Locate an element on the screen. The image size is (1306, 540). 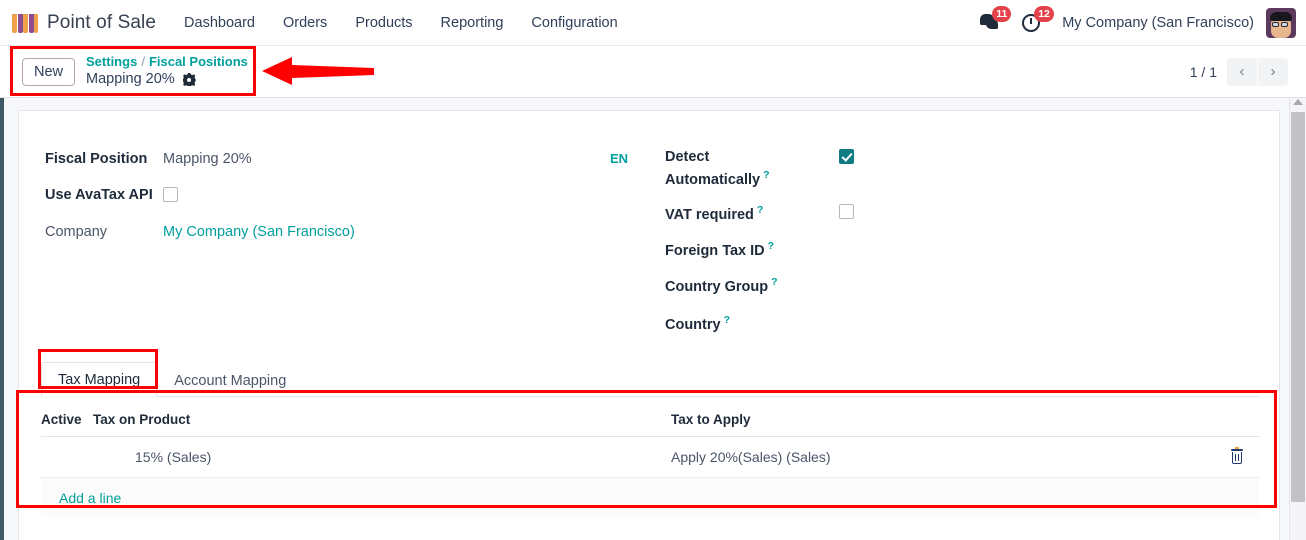
notebook-tabs: Tax Mapping Account Mapping is located at coordinates (650, 379).